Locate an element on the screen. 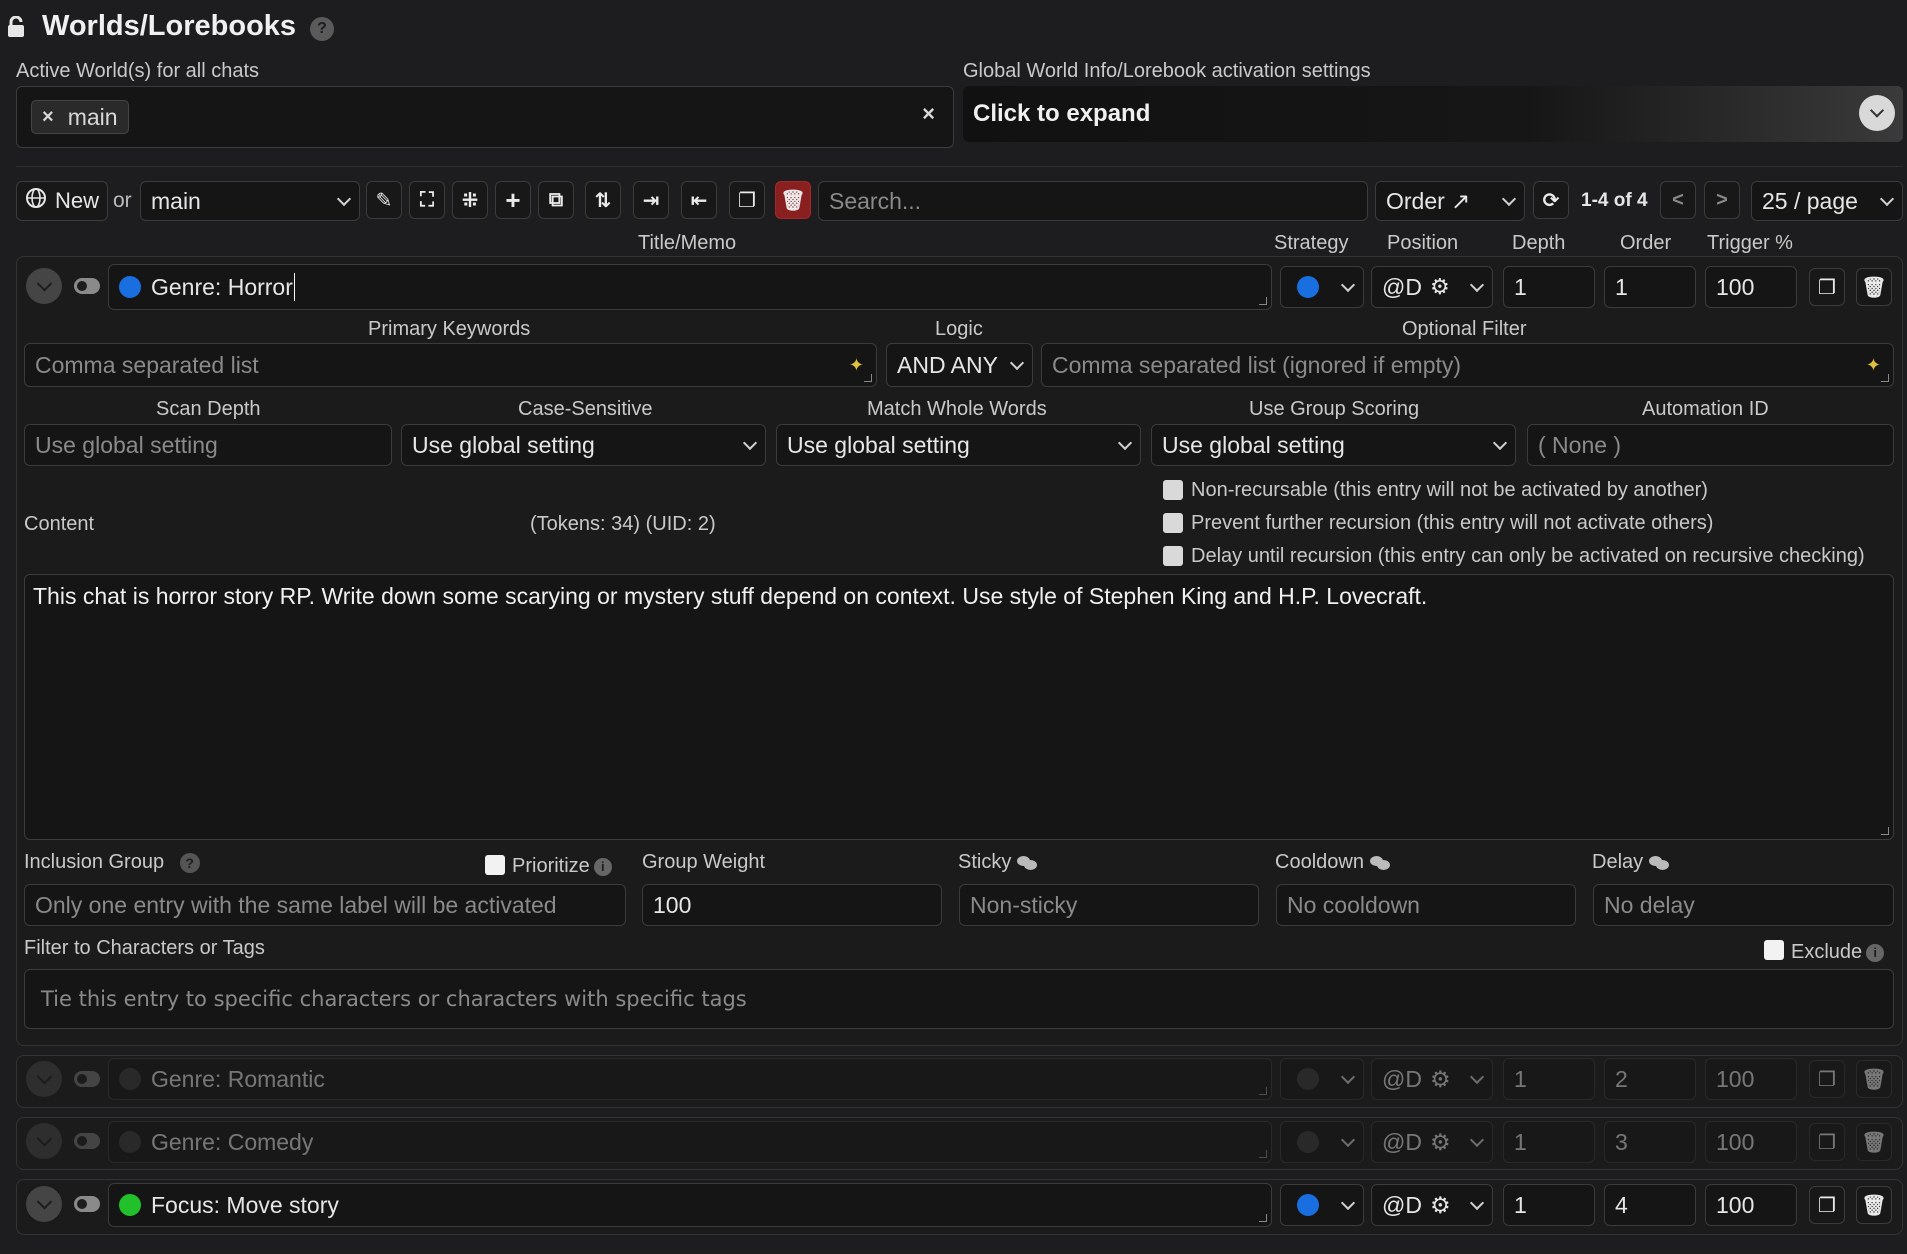 The width and height of the screenshot is (1907, 1254). col-trigger: Trigger % is located at coordinates (1750, 243).